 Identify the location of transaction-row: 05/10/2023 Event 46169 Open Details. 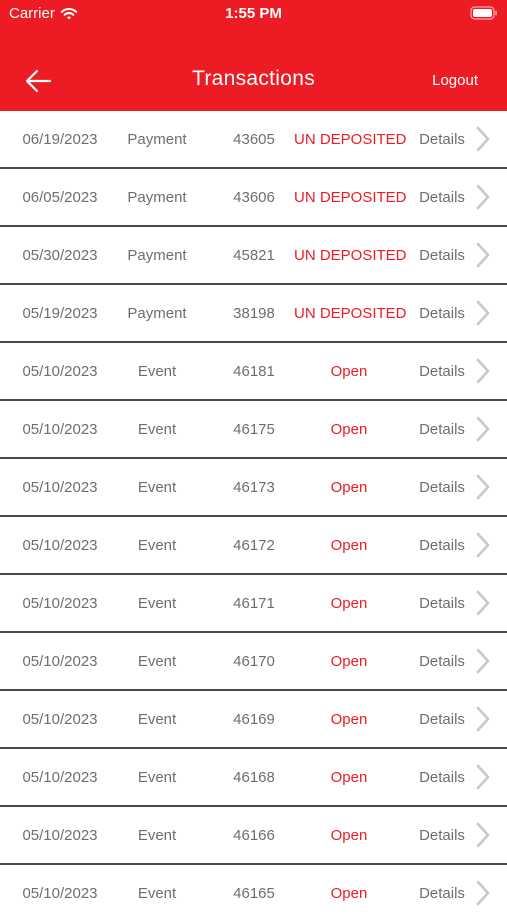
(253, 720).